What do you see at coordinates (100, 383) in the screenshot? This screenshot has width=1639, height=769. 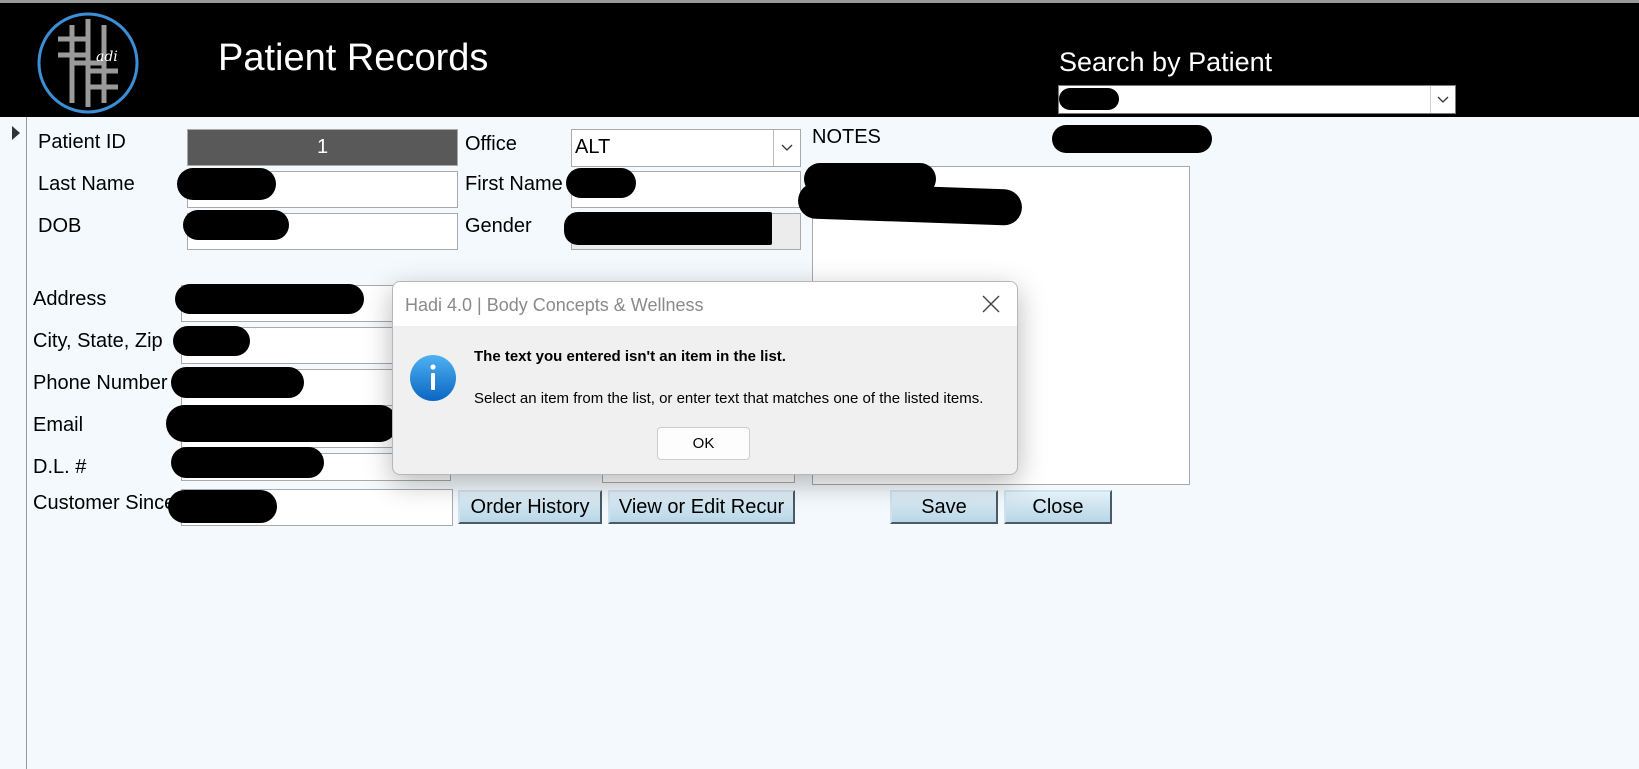 I see `phone-number-label: Phone Number` at bounding box center [100, 383].